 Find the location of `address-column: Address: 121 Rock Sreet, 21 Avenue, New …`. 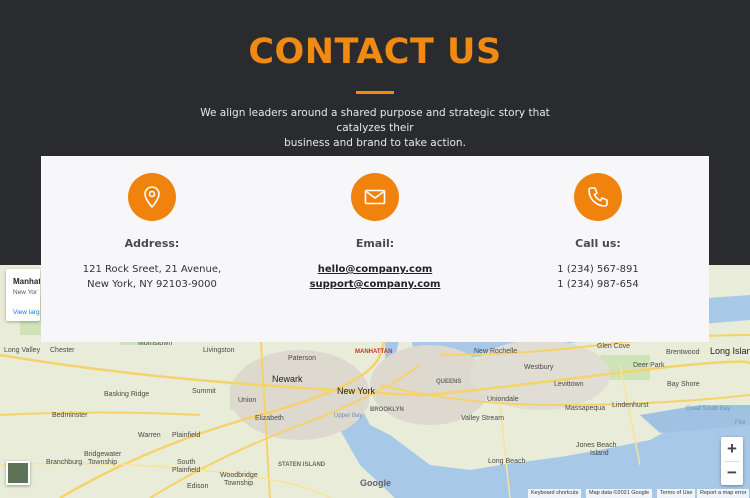

address-column: Address: 121 Rock Sreet, 21 Avenue, New … is located at coordinates (152, 249).